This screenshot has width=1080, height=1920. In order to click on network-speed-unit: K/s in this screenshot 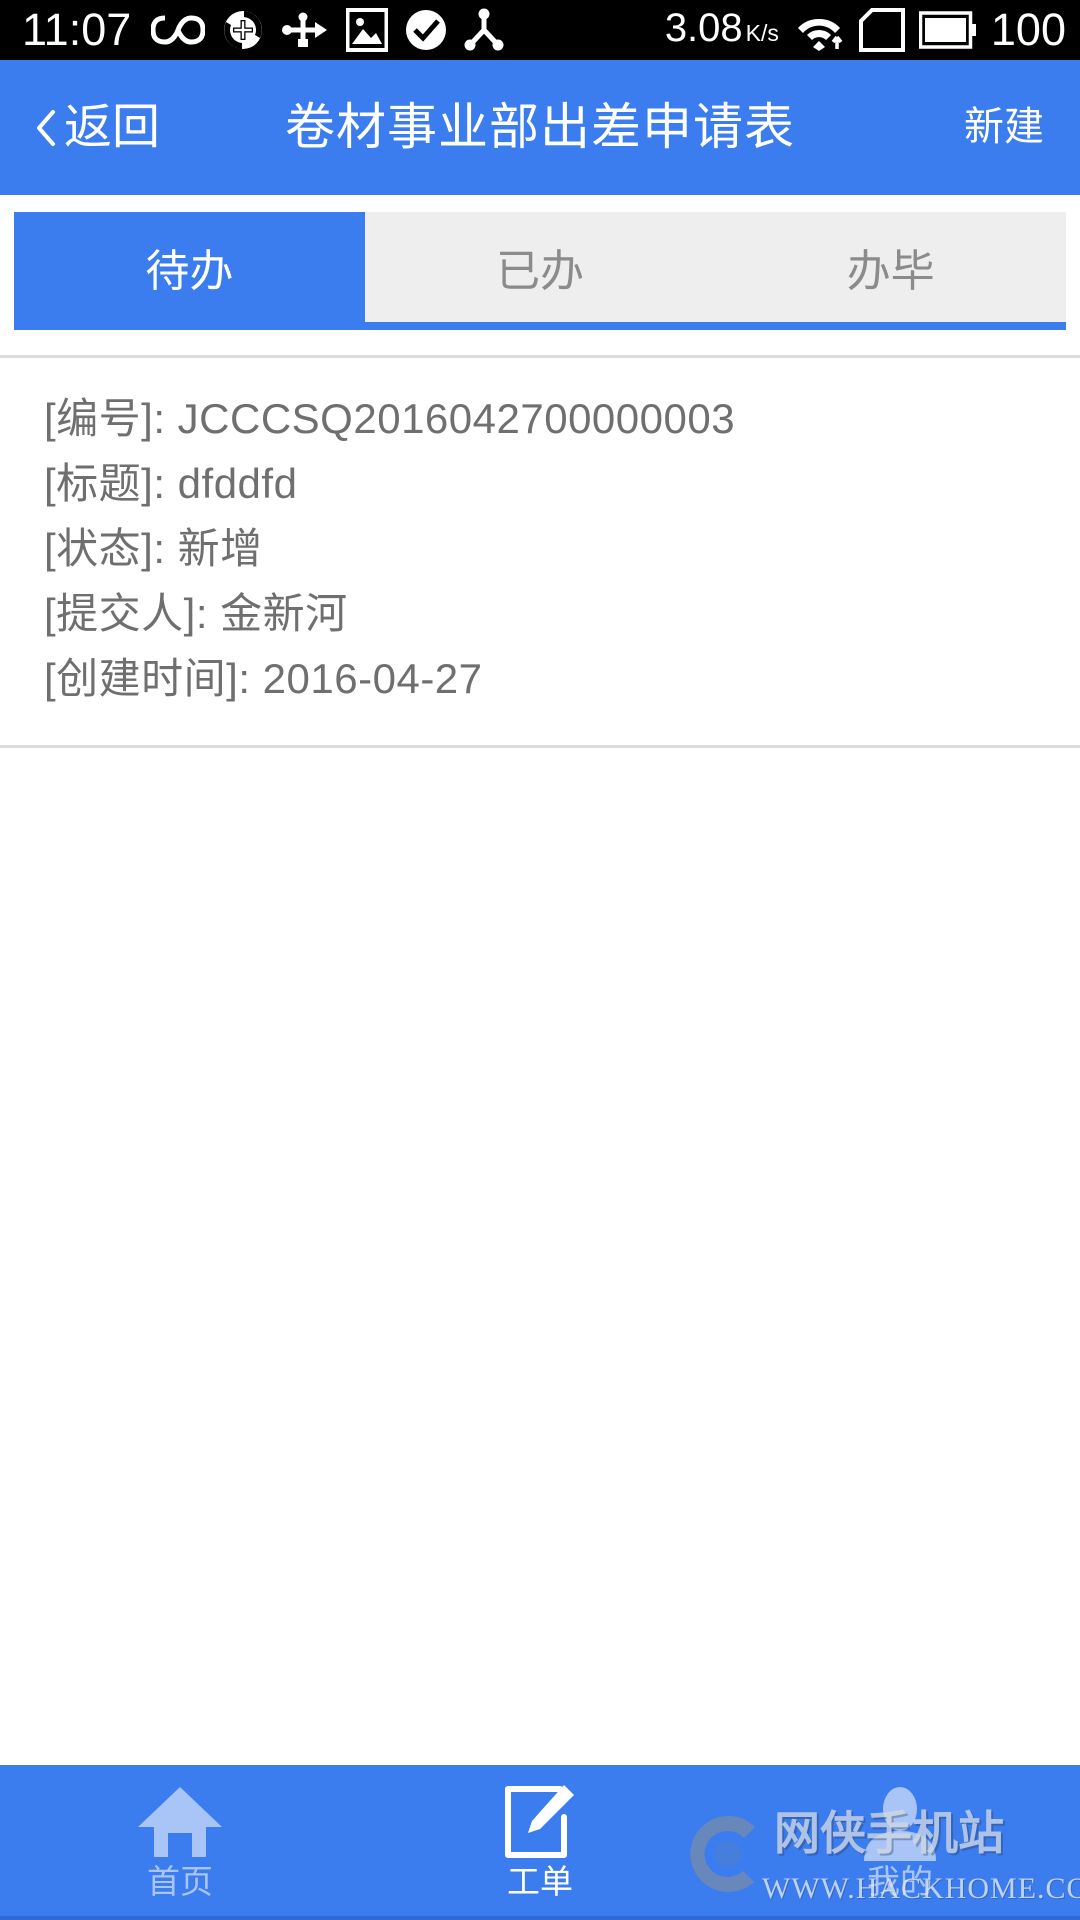, I will do `click(762, 32)`.